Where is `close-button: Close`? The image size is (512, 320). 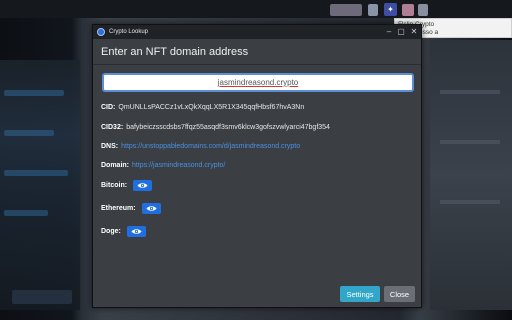
close-button: Close is located at coordinates (399, 294).